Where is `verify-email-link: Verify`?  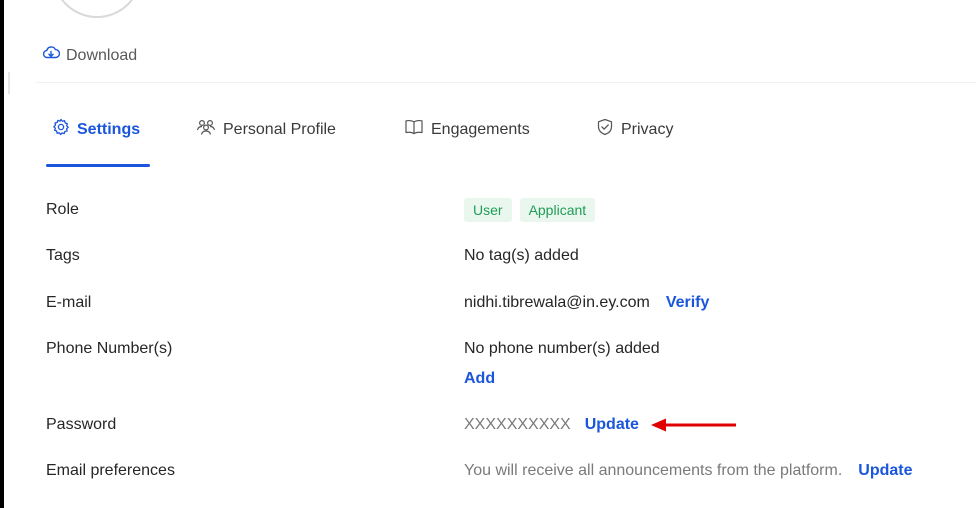 verify-email-link: Verify is located at coordinates (688, 303).